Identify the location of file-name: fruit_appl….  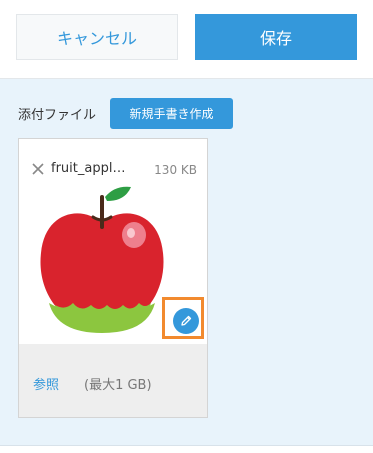
(93, 168).